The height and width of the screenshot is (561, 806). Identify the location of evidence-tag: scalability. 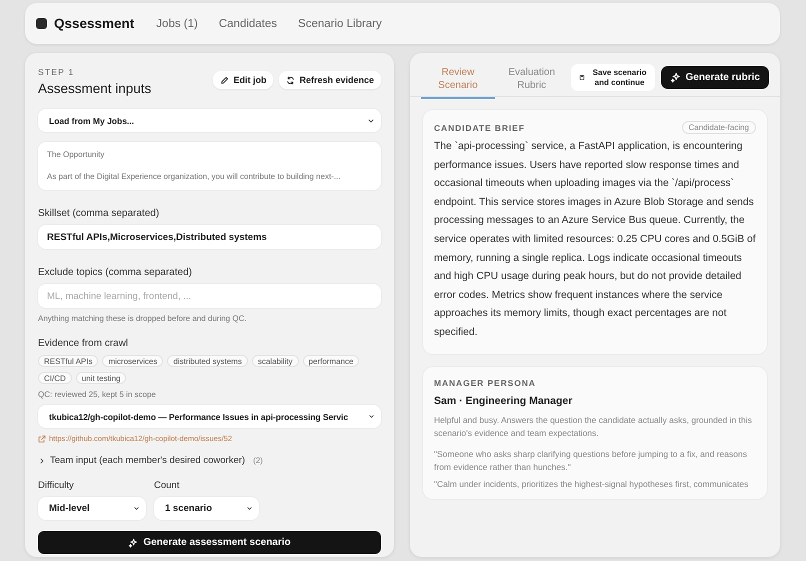
(275, 361).